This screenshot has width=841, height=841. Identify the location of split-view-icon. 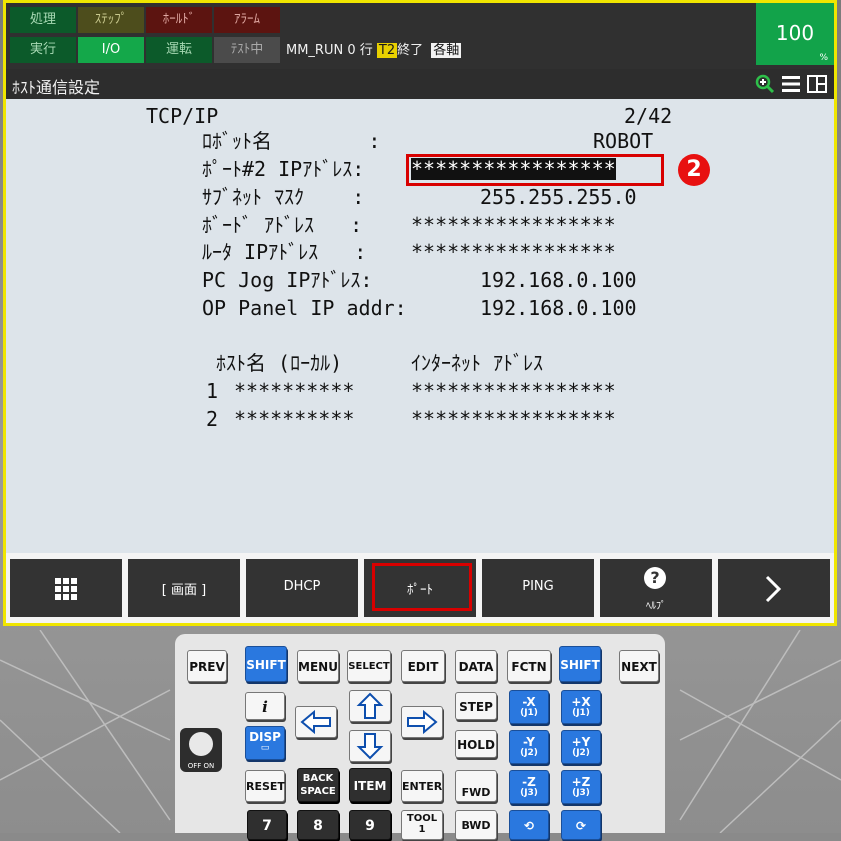
(817, 84).